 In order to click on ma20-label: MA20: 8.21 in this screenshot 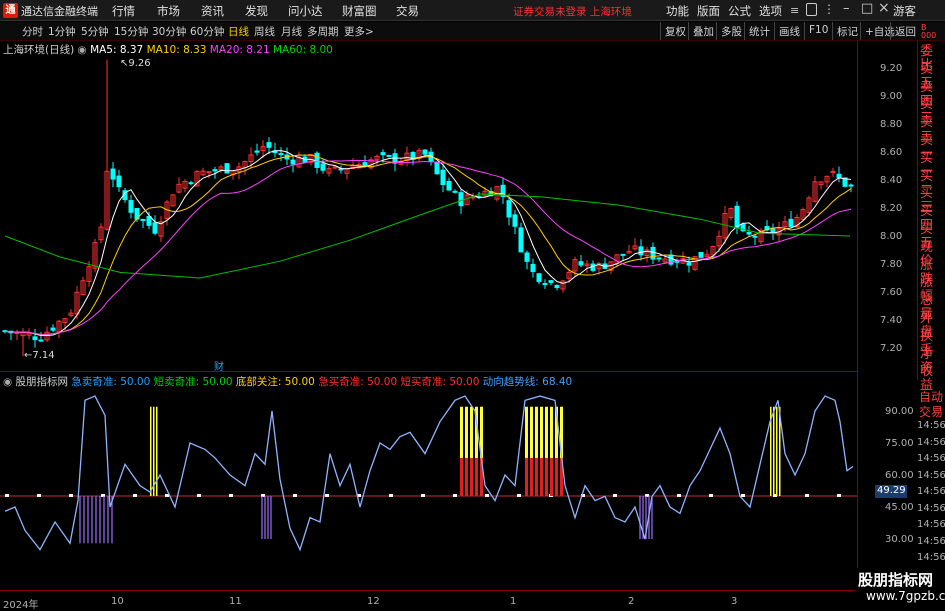, I will do `click(239, 50)`.